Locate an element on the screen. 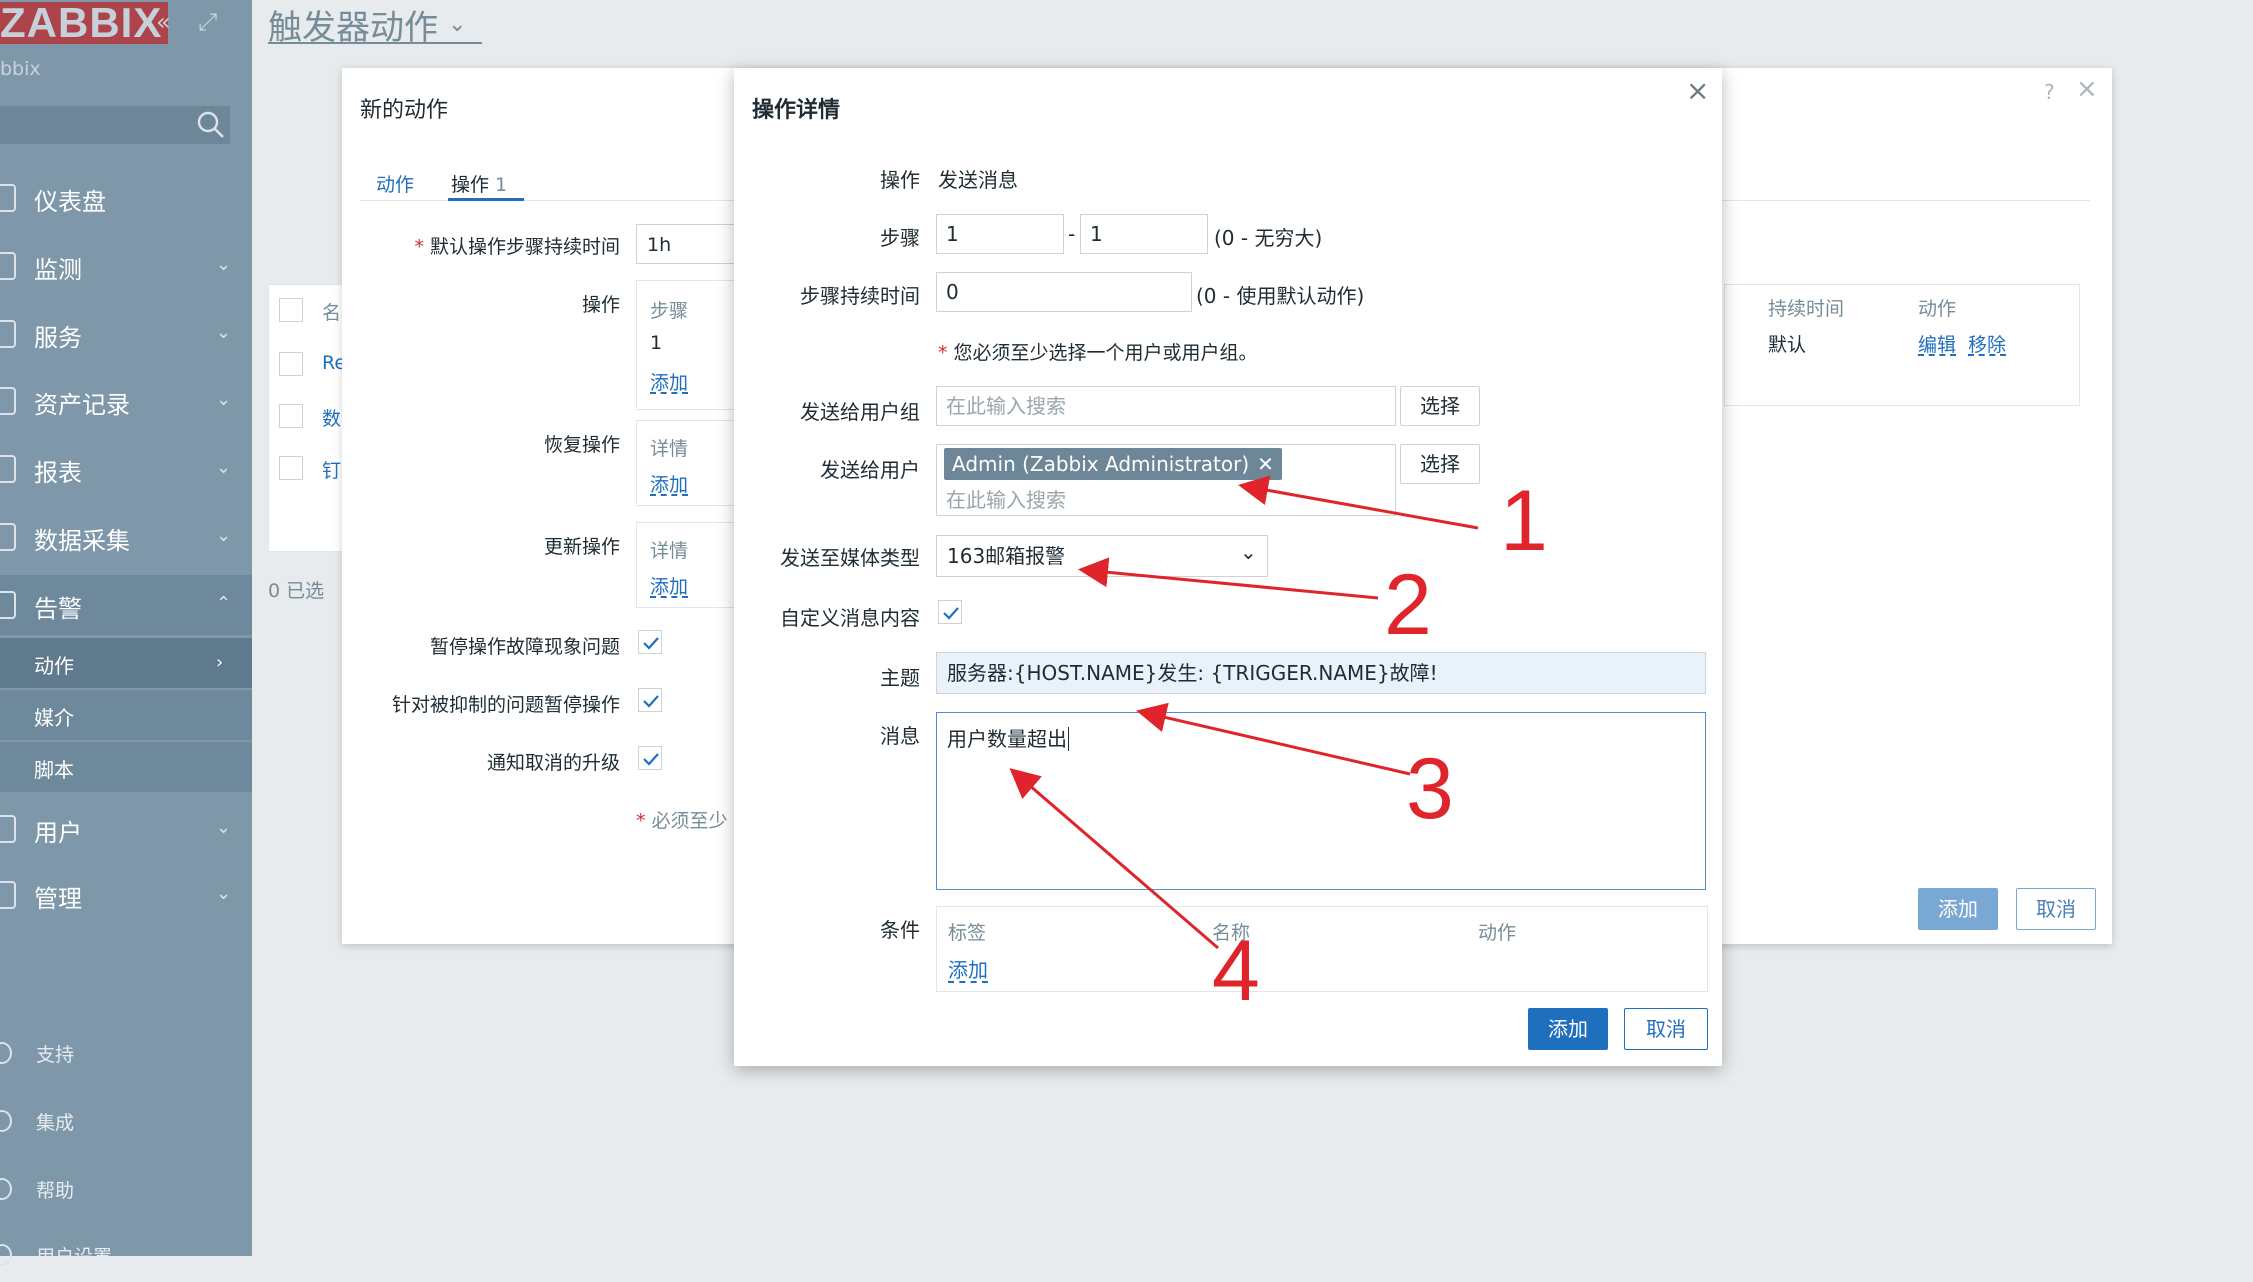 This screenshot has height=1282, width=2253. dialog-title: 操作详情 is located at coordinates (796, 110).